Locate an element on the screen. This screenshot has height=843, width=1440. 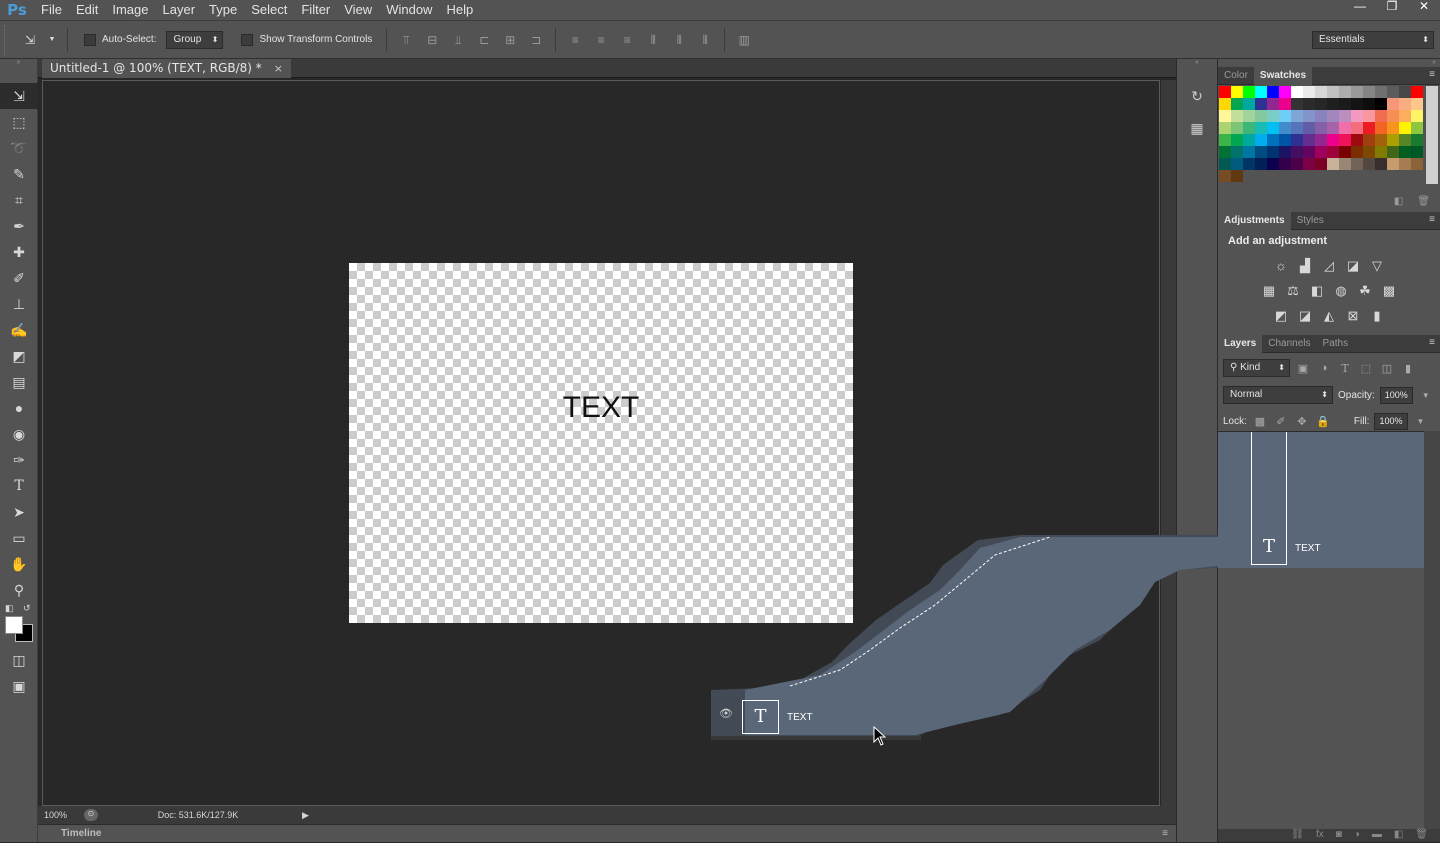
fill-dropdown-icon: ▼ is located at coordinates (1421, 421).